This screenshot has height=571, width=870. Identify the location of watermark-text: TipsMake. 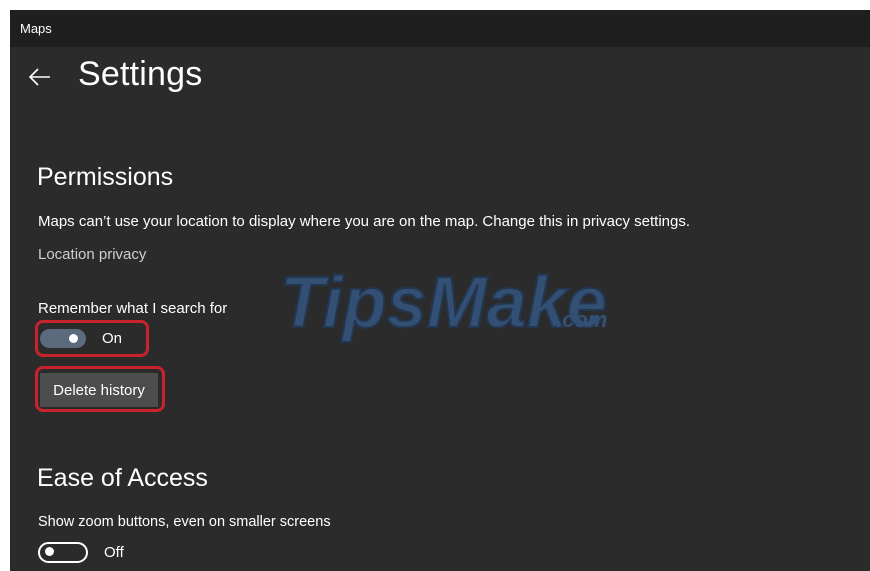
(443, 303).